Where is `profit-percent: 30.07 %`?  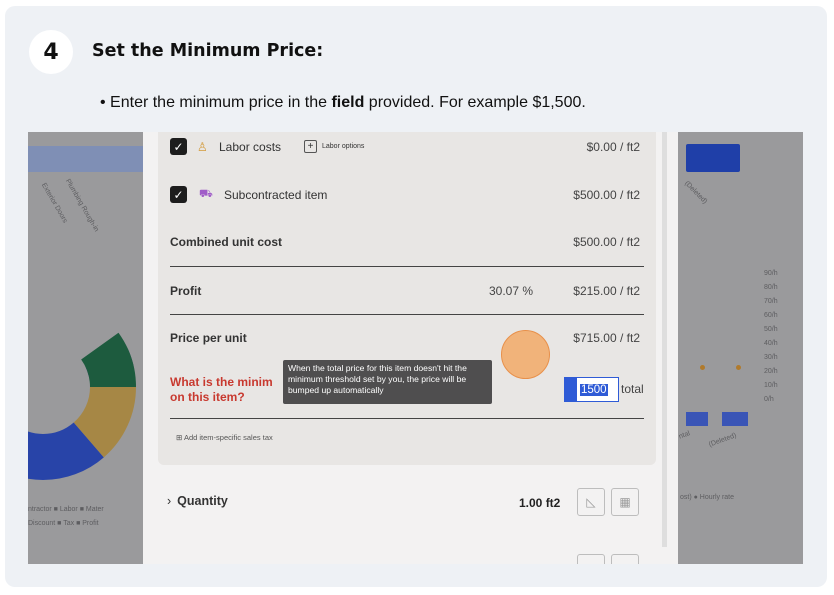 profit-percent: 30.07 % is located at coordinates (511, 290).